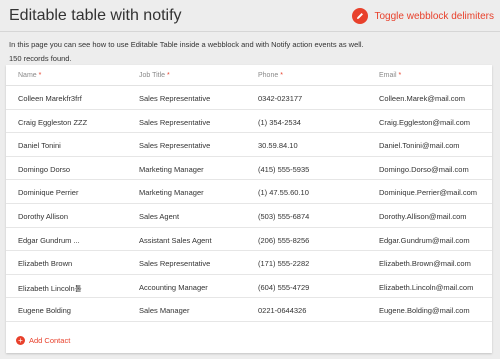 The image size is (500, 359). What do you see at coordinates (173, 287) in the screenshot?
I see `job-title-cell: Accounting Manager` at bounding box center [173, 287].